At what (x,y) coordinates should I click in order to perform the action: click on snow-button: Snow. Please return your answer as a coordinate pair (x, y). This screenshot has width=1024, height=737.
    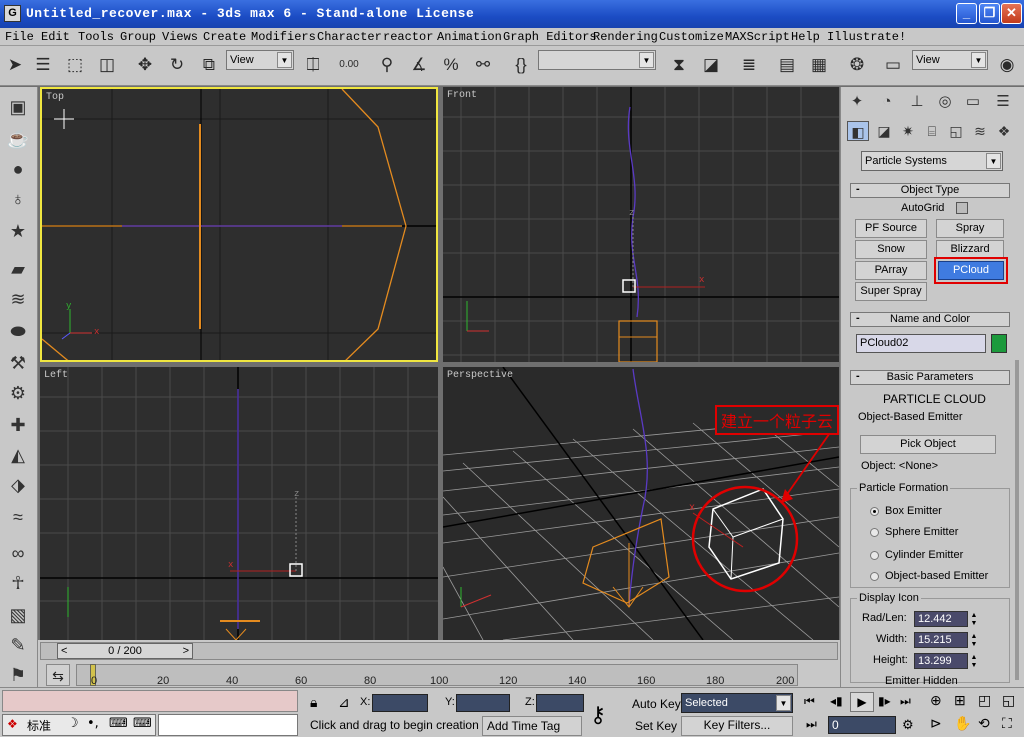
    Looking at the image, I should click on (891, 249).